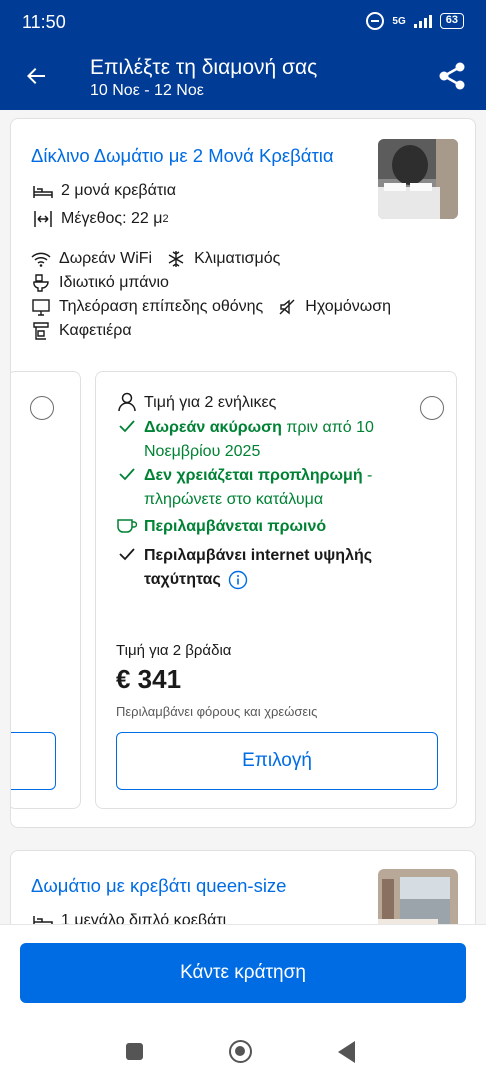 This screenshot has height=1080, width=486. Describe the element at coordinates (91, 259) in the screenshot. I see `amenity-wifi: Δωρεάν WiFi` at that location.